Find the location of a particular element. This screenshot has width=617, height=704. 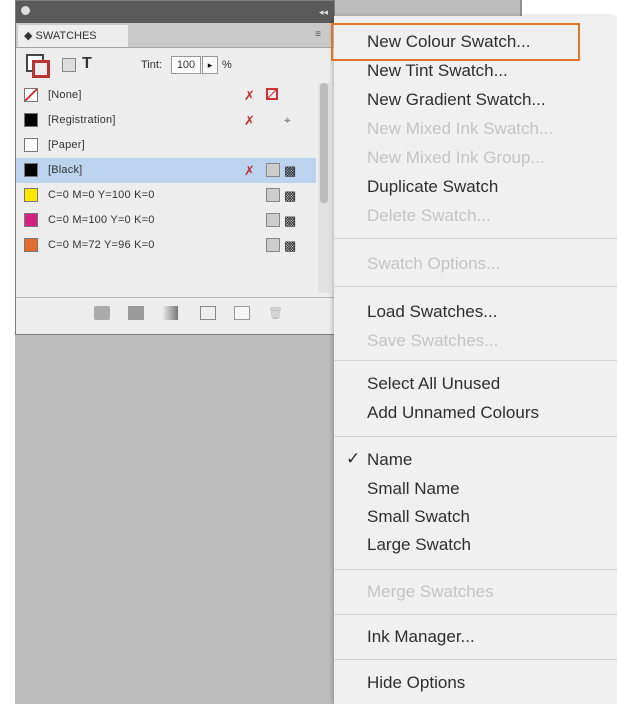

panel-menu-icon: ≡ is located at coordinates (318, 35).